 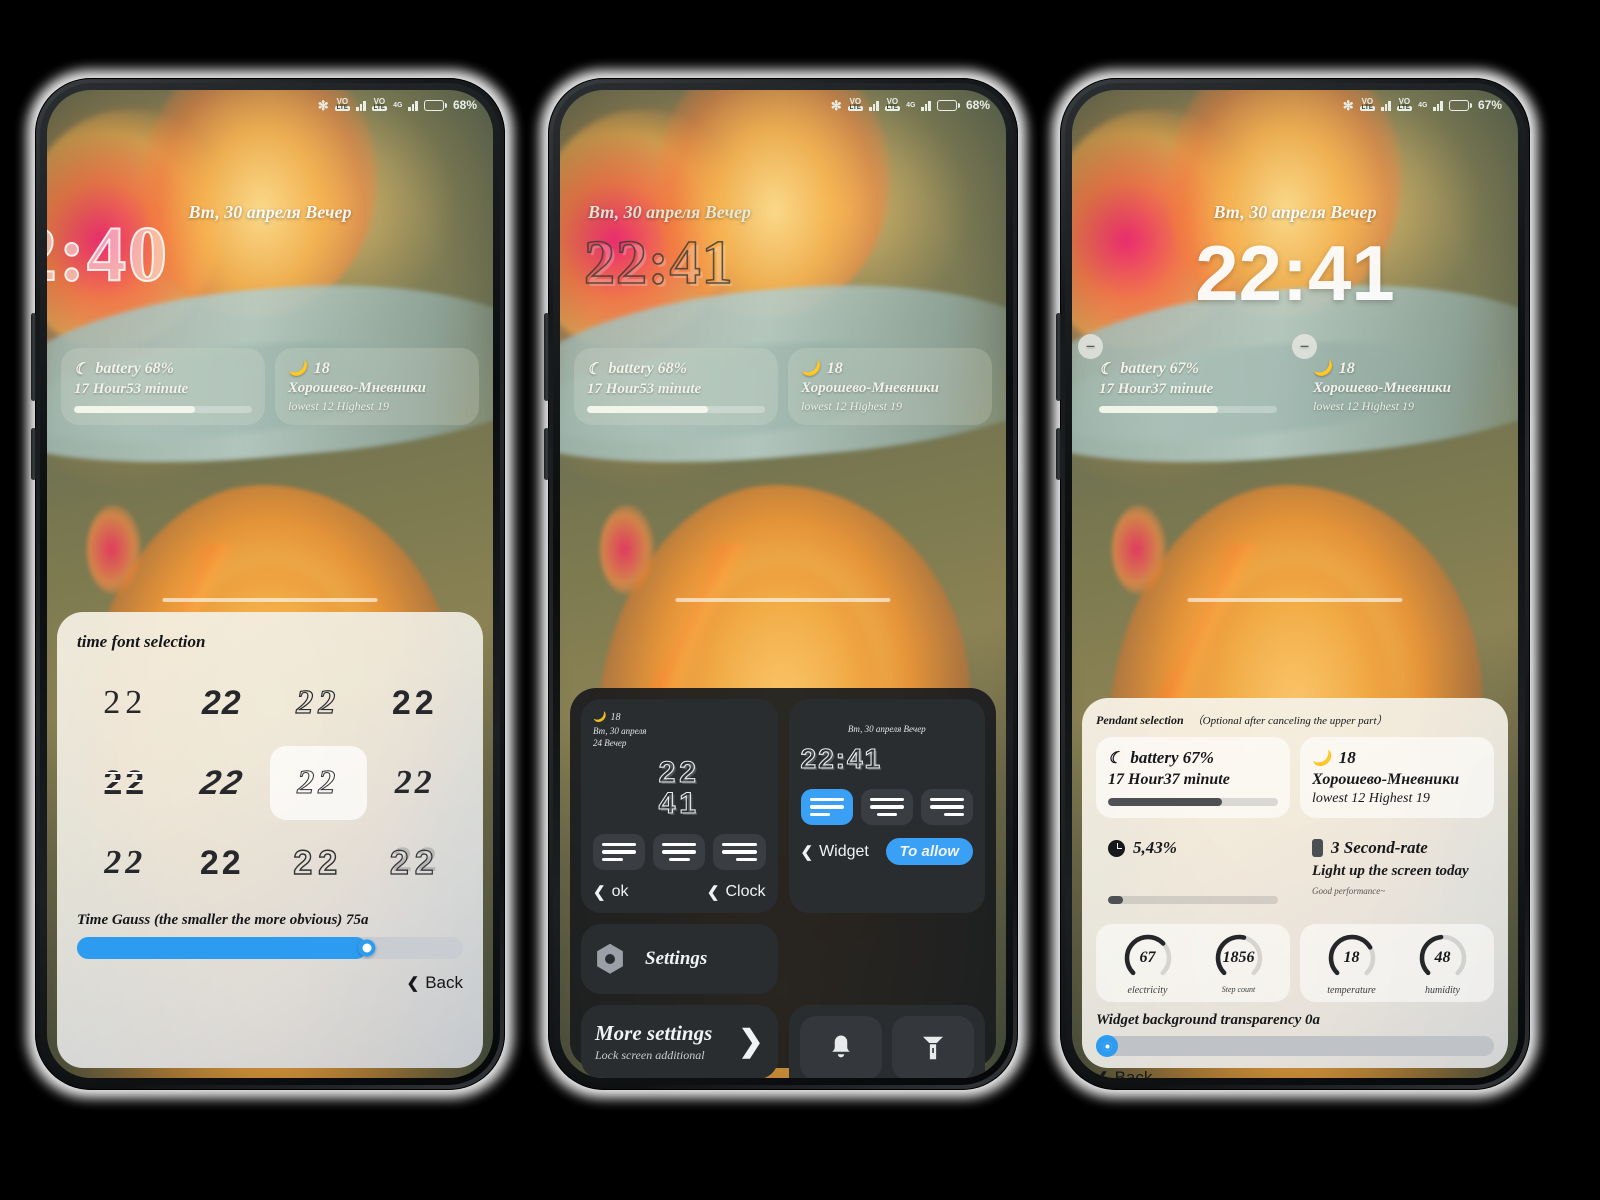 I want to click on pendant-battery-sub: 17 Hour37 minute, so click(x=1169, y=779).